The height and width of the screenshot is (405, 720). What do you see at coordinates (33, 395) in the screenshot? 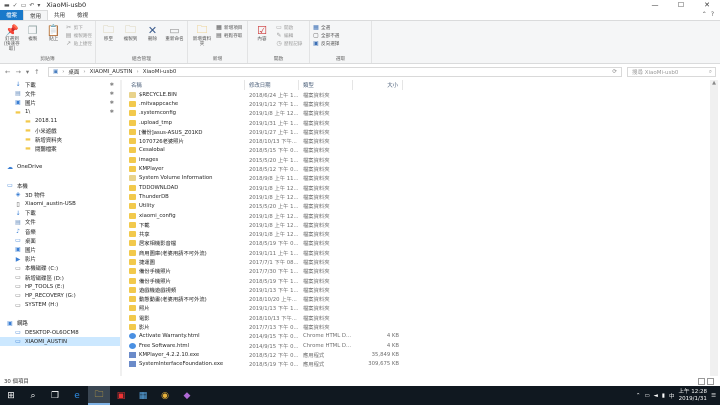
I see `search-icon: ⌕` at bounding box center [33, 395].